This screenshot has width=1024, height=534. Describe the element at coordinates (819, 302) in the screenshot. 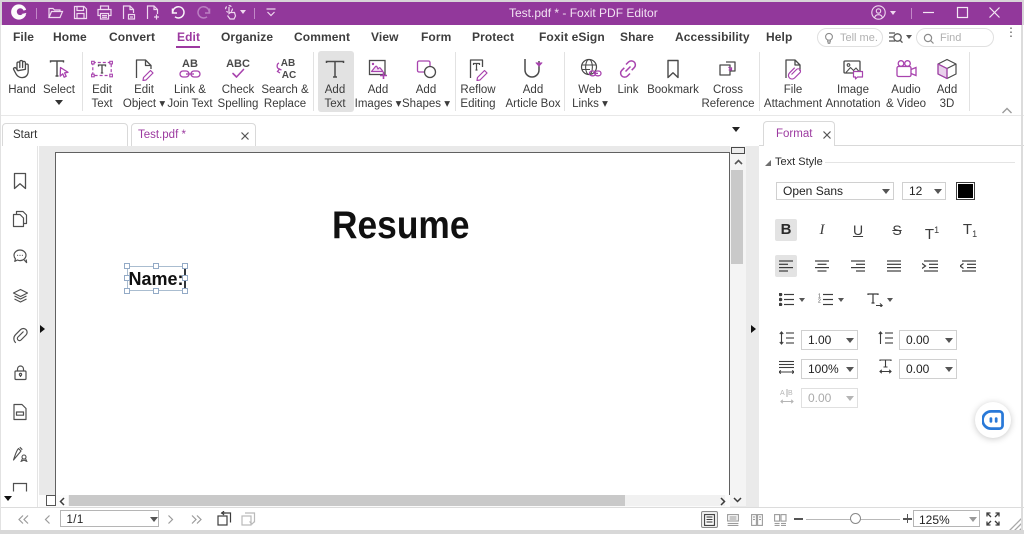

I see `svg-text: 2` at that location.